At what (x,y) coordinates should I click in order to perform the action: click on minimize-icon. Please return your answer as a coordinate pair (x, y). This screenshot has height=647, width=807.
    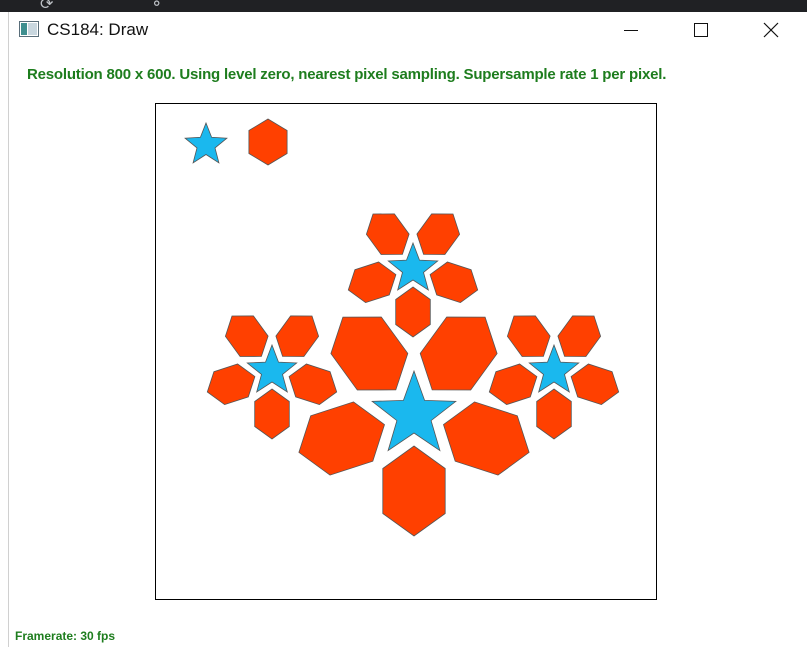
    Looking at the image, I should click on (631, 30).